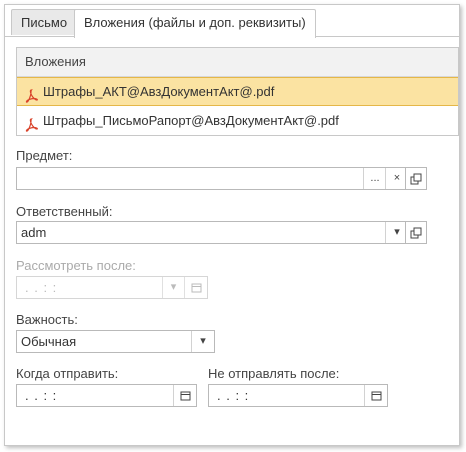 Image resolution: width=466 pixels, height=452 pixels. I want to click on review-after-value: . . : :, so click(41, 287).